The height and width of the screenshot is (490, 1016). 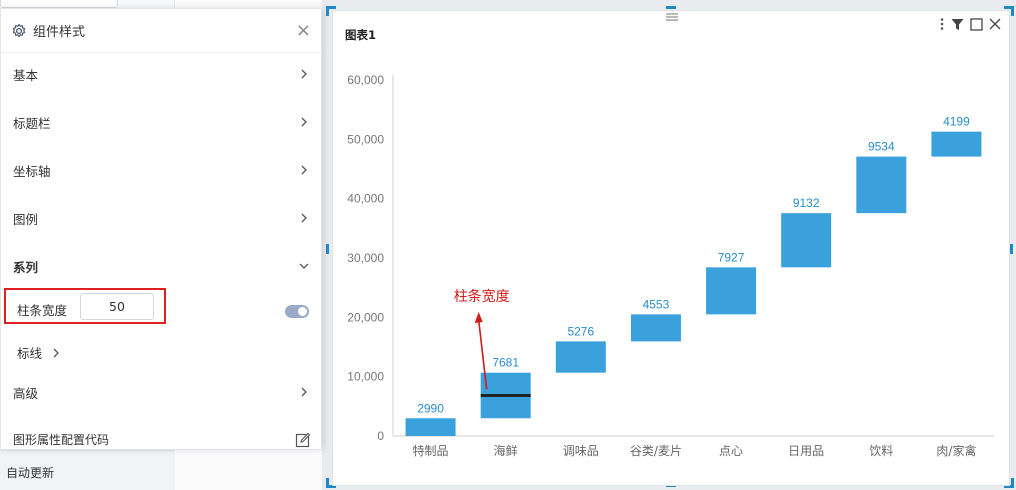 What do you see at coordinates (59, 32) in the screenshot?
I see `panel-title: 组件样式` at bounding box center [59, 32].